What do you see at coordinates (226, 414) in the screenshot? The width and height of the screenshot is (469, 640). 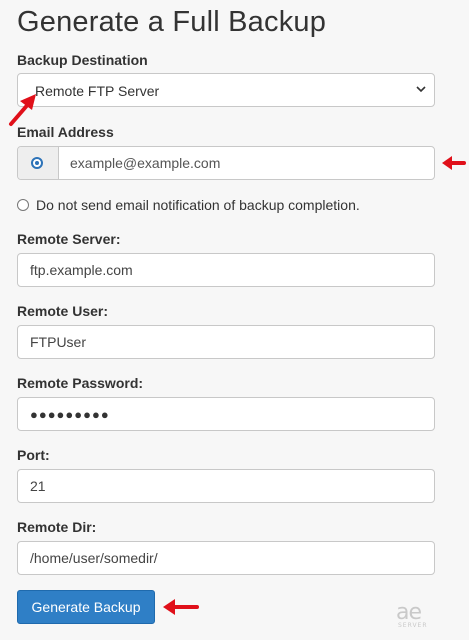 I see `remote-password-input: ●●●●●●●●●` at bounding box center [226, 414].